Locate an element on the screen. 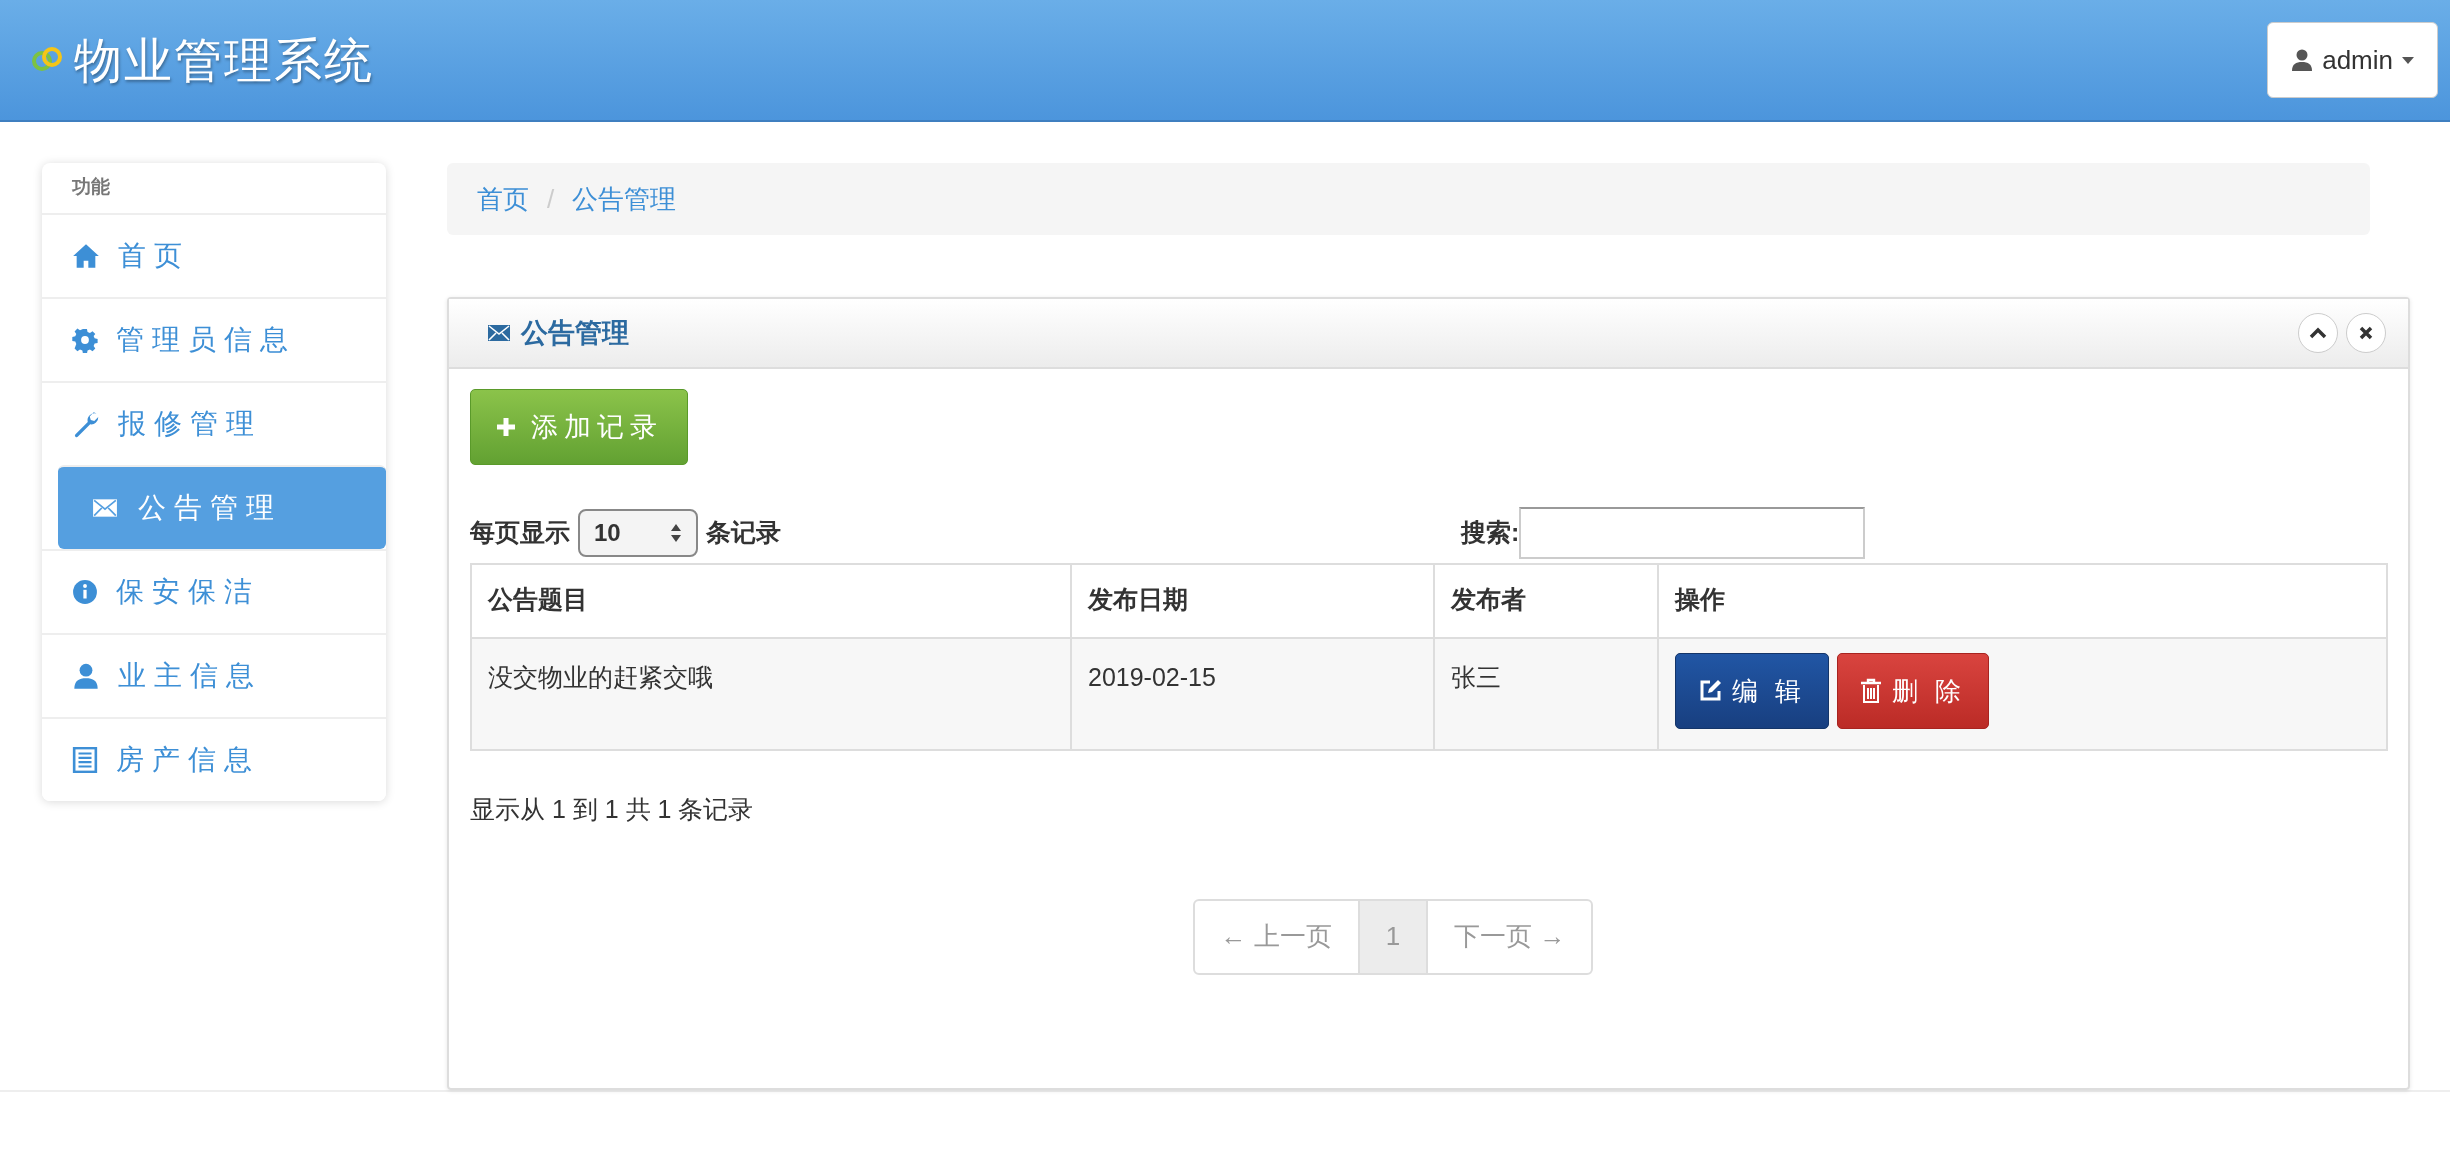 This screenshot has height=1158, width=2450. user-menu-button: admin is located at coordinates (2352, 60).